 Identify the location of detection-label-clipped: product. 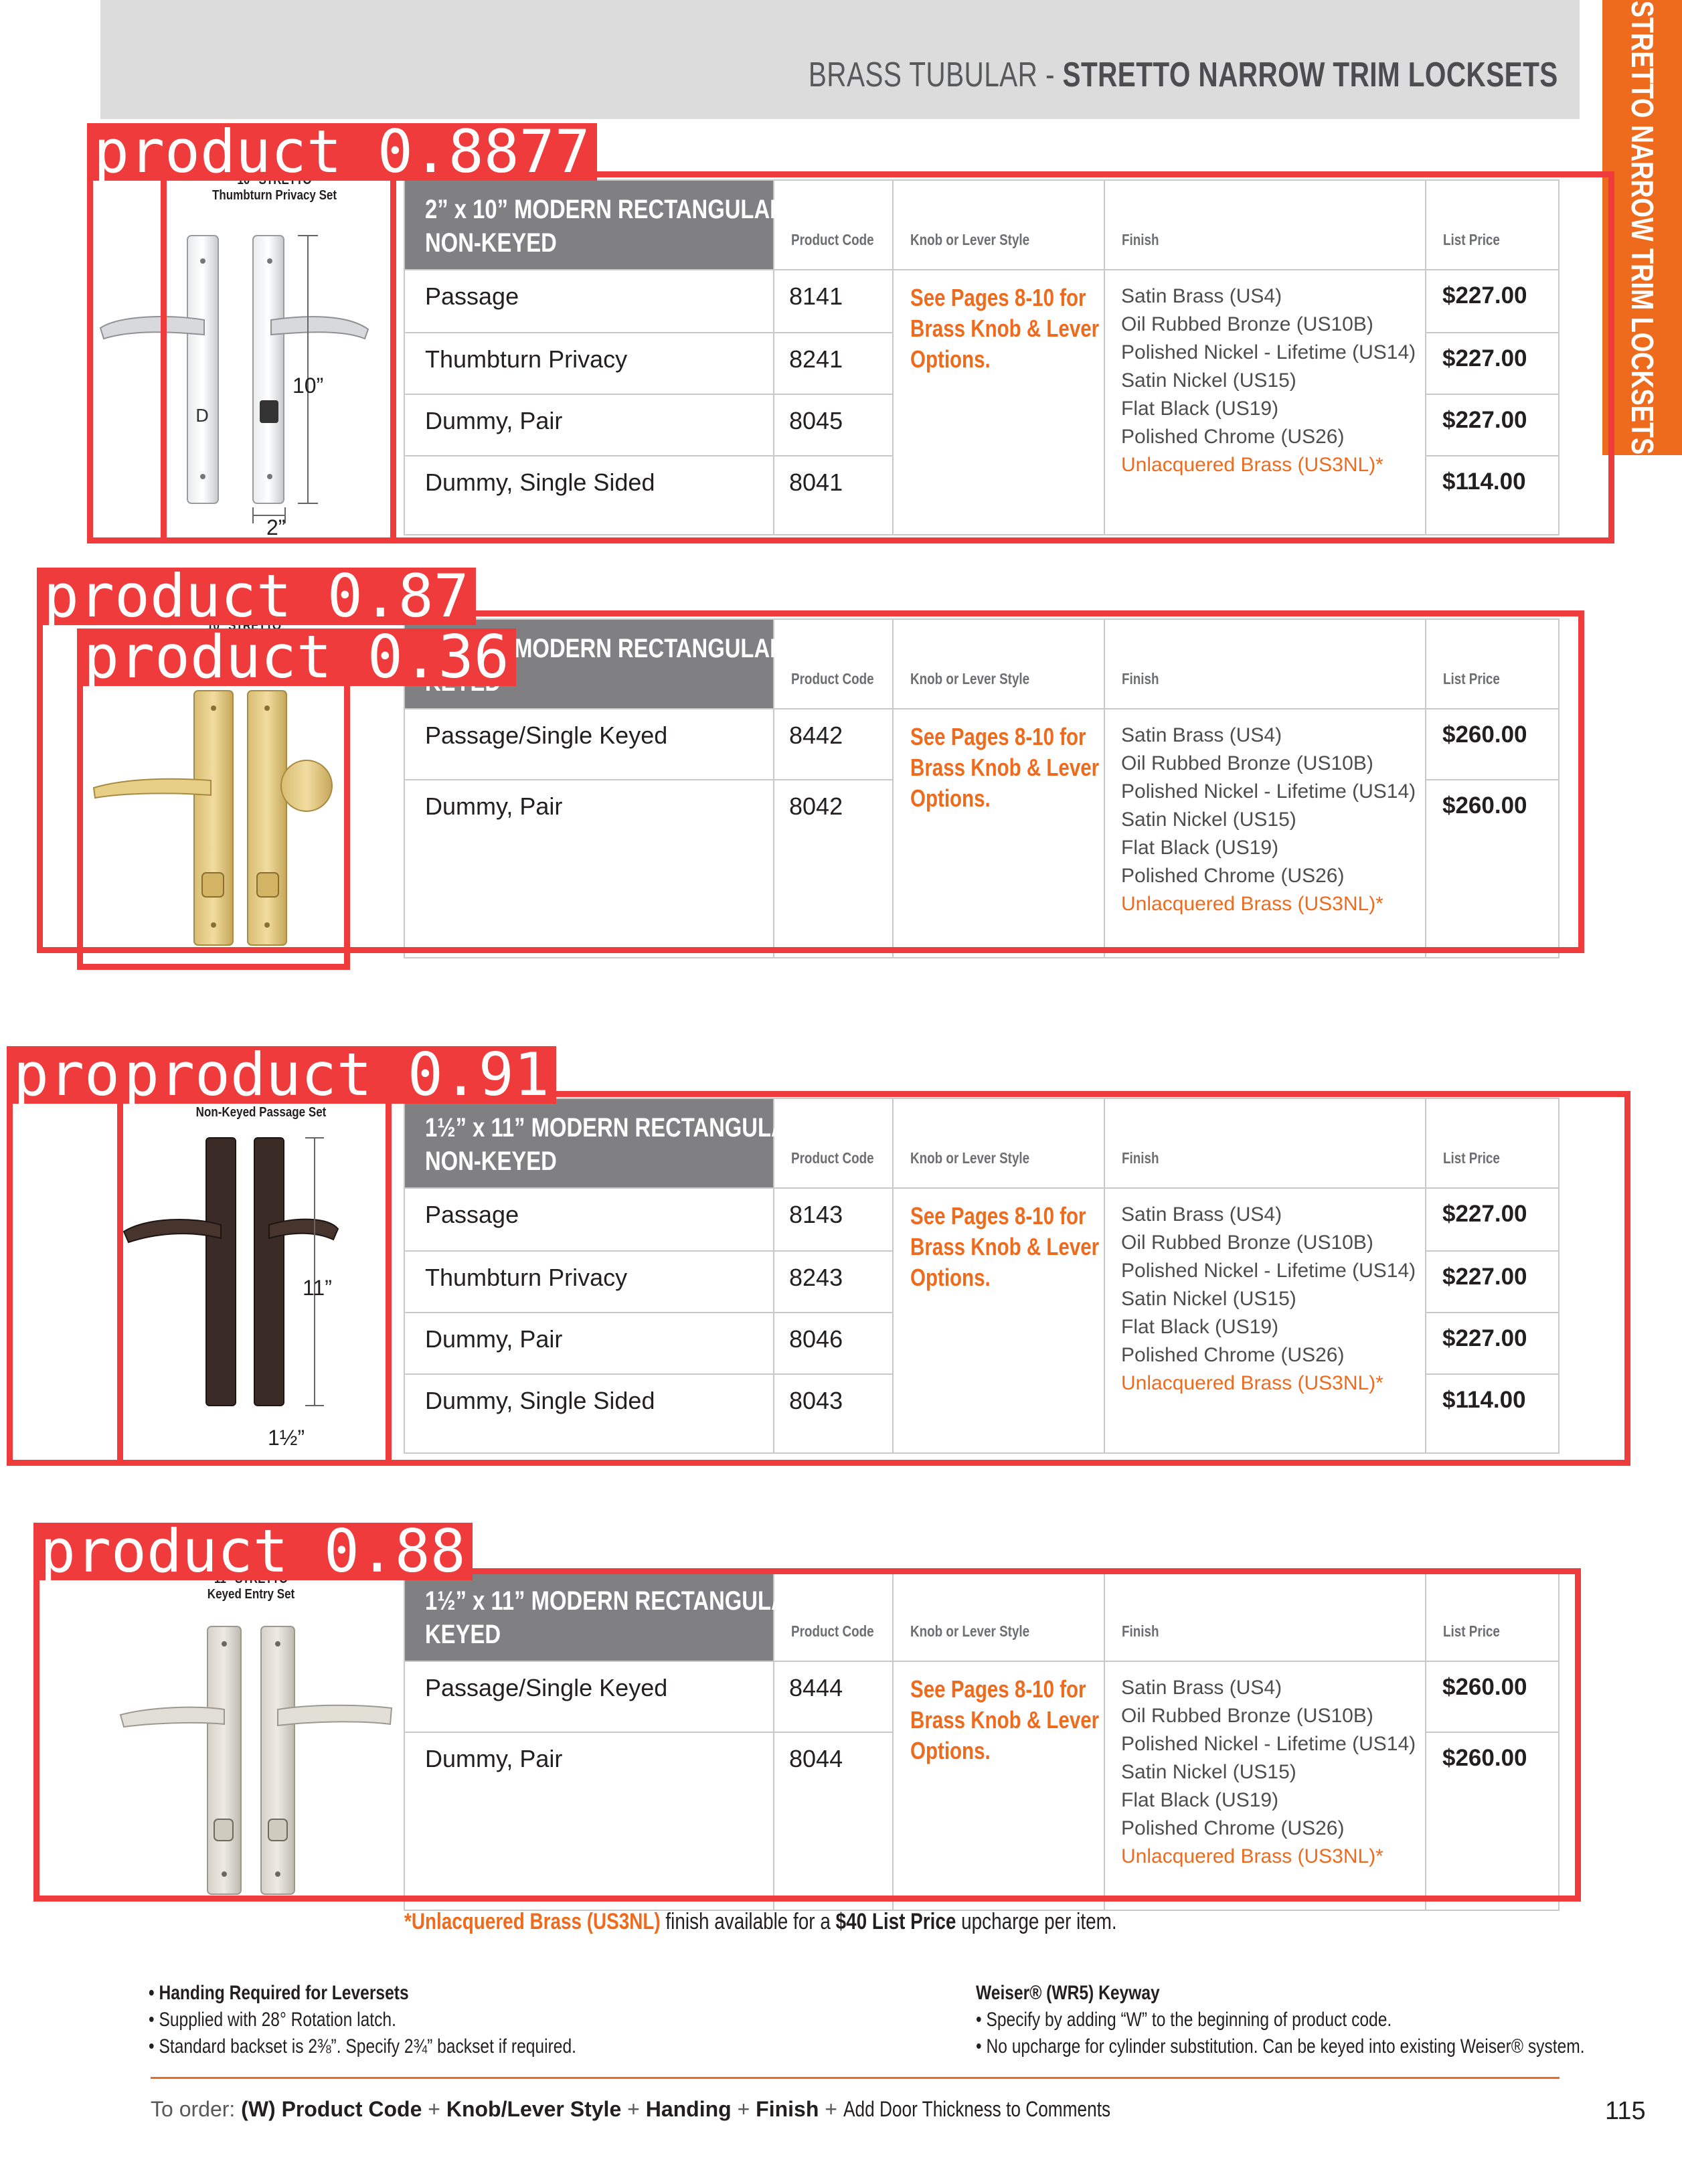
(63, 1075).